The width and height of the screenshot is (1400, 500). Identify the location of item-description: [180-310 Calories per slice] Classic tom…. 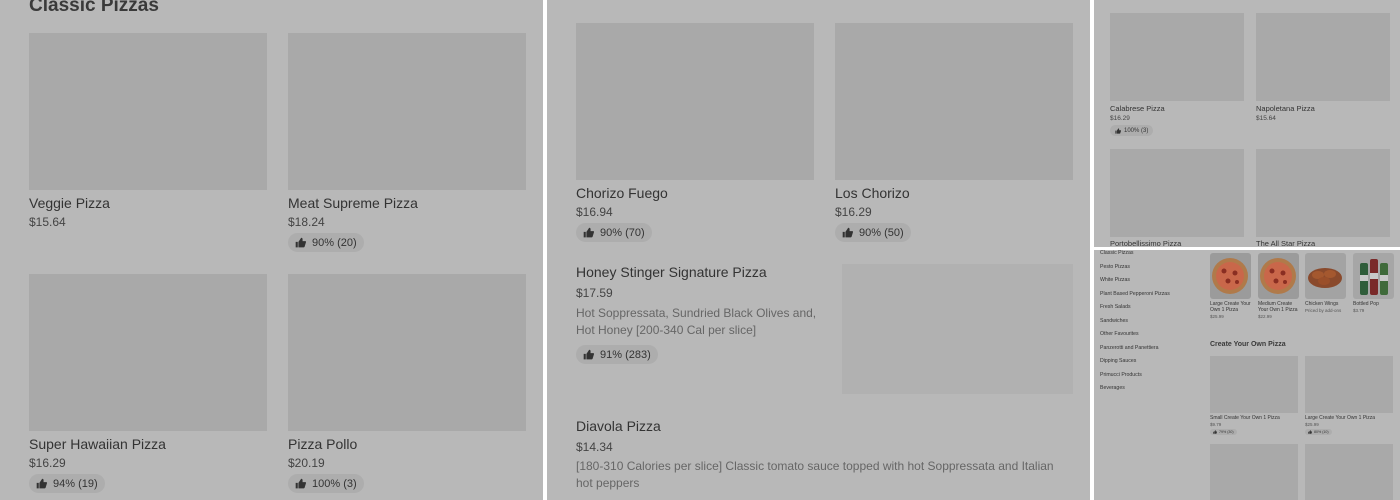
(815, 474).